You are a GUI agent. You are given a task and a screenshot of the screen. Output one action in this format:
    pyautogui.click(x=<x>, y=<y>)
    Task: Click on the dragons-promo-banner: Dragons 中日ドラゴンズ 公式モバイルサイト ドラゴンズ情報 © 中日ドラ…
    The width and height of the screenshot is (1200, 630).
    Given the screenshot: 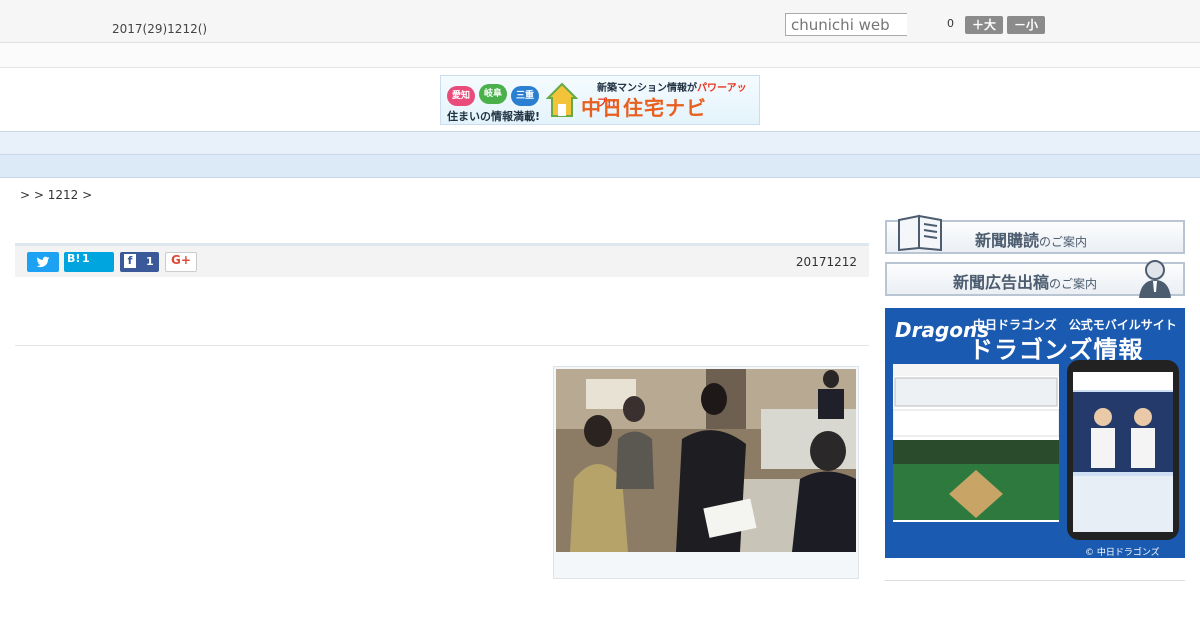 What is the action you would take?
    pyautogui.click(x=1035, y=433)
    